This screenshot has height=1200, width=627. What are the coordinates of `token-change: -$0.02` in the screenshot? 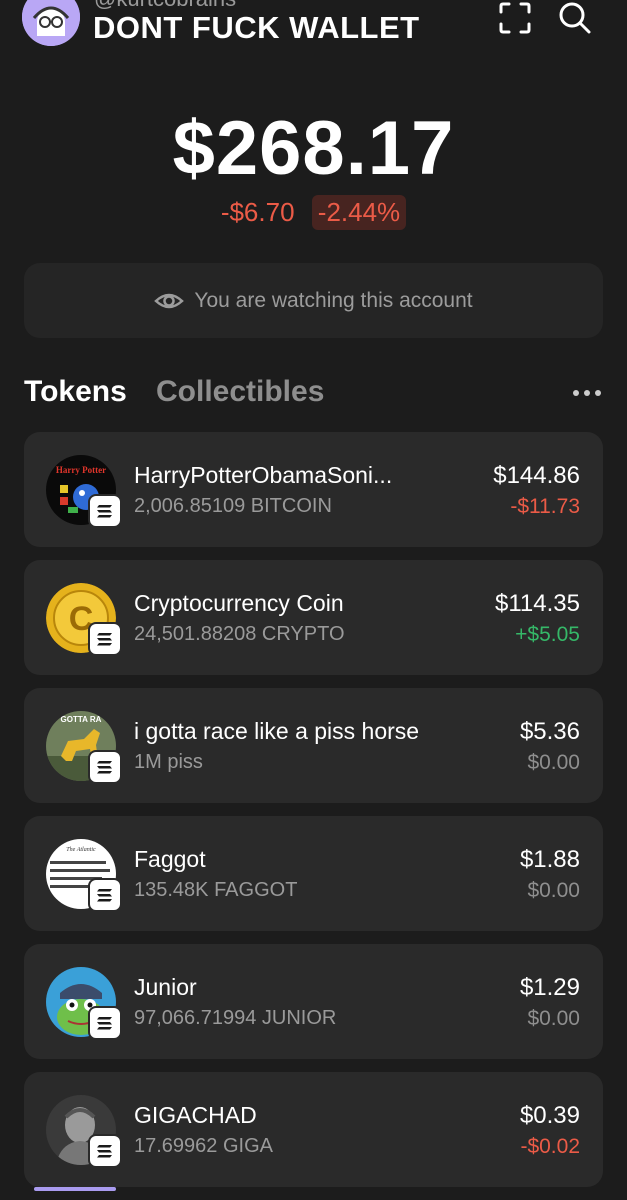 It's located at (550, 1146).